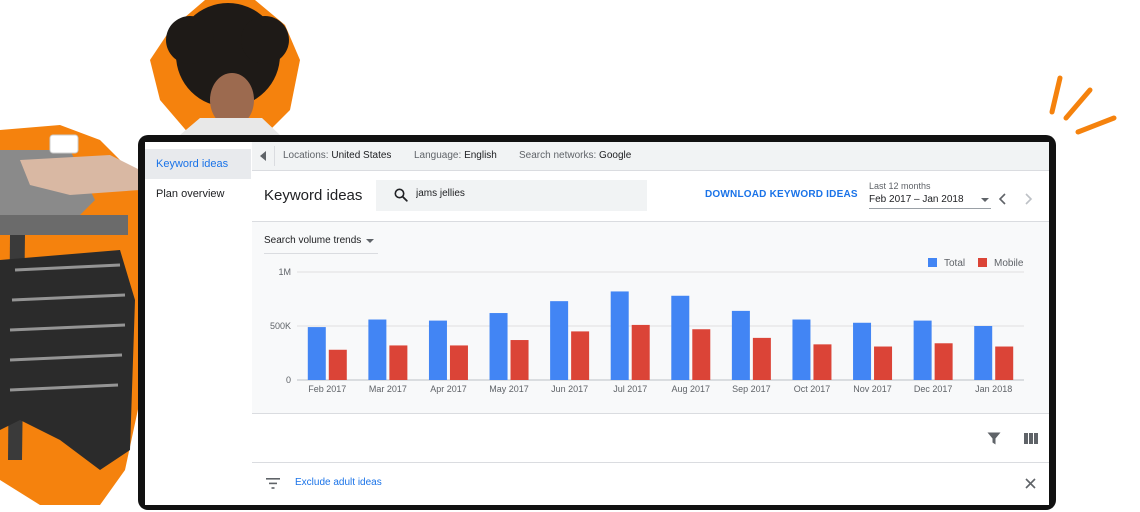  What do you see at coordinates (985, 200) in the screenshot?
I see `chevron-down-icon` at bounding box center [985, 200].